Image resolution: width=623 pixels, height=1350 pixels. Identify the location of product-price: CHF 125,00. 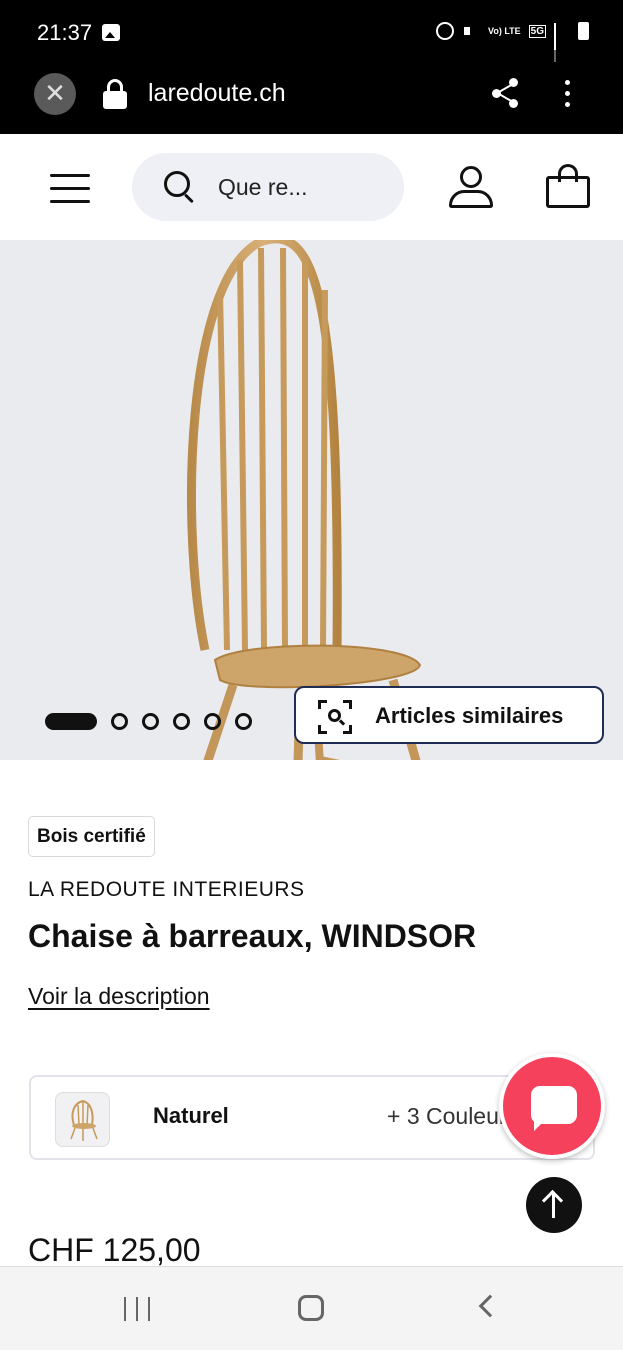
(114, 1250).